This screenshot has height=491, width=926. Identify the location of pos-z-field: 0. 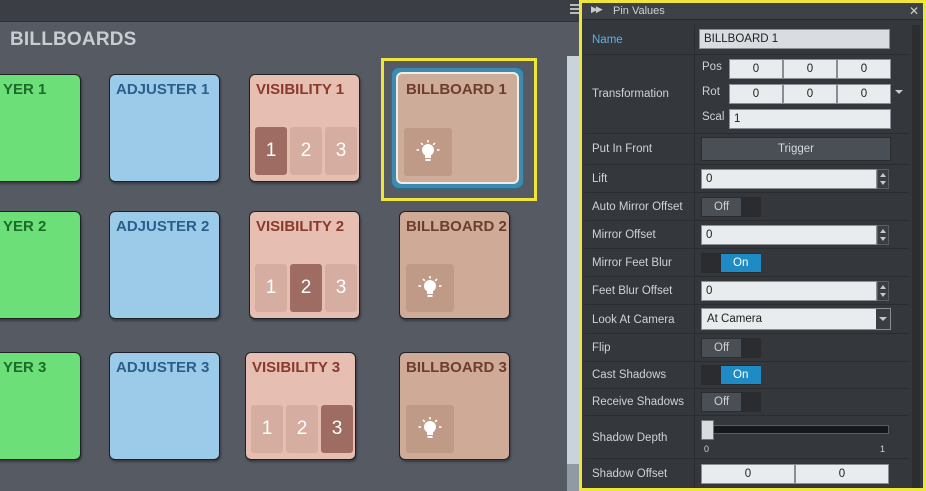
(864, 69).